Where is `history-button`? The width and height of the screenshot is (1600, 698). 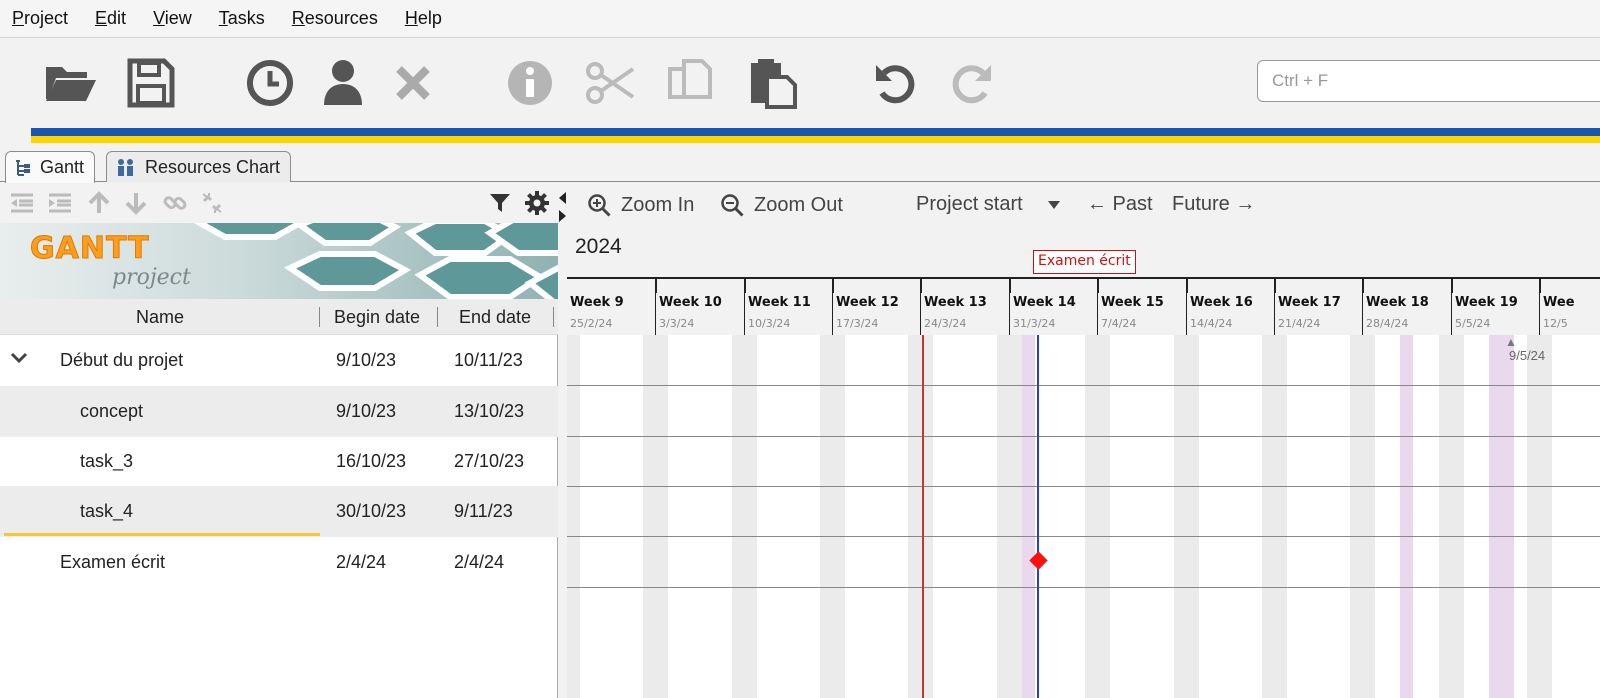
history-button is located at coordinates (270, 83).